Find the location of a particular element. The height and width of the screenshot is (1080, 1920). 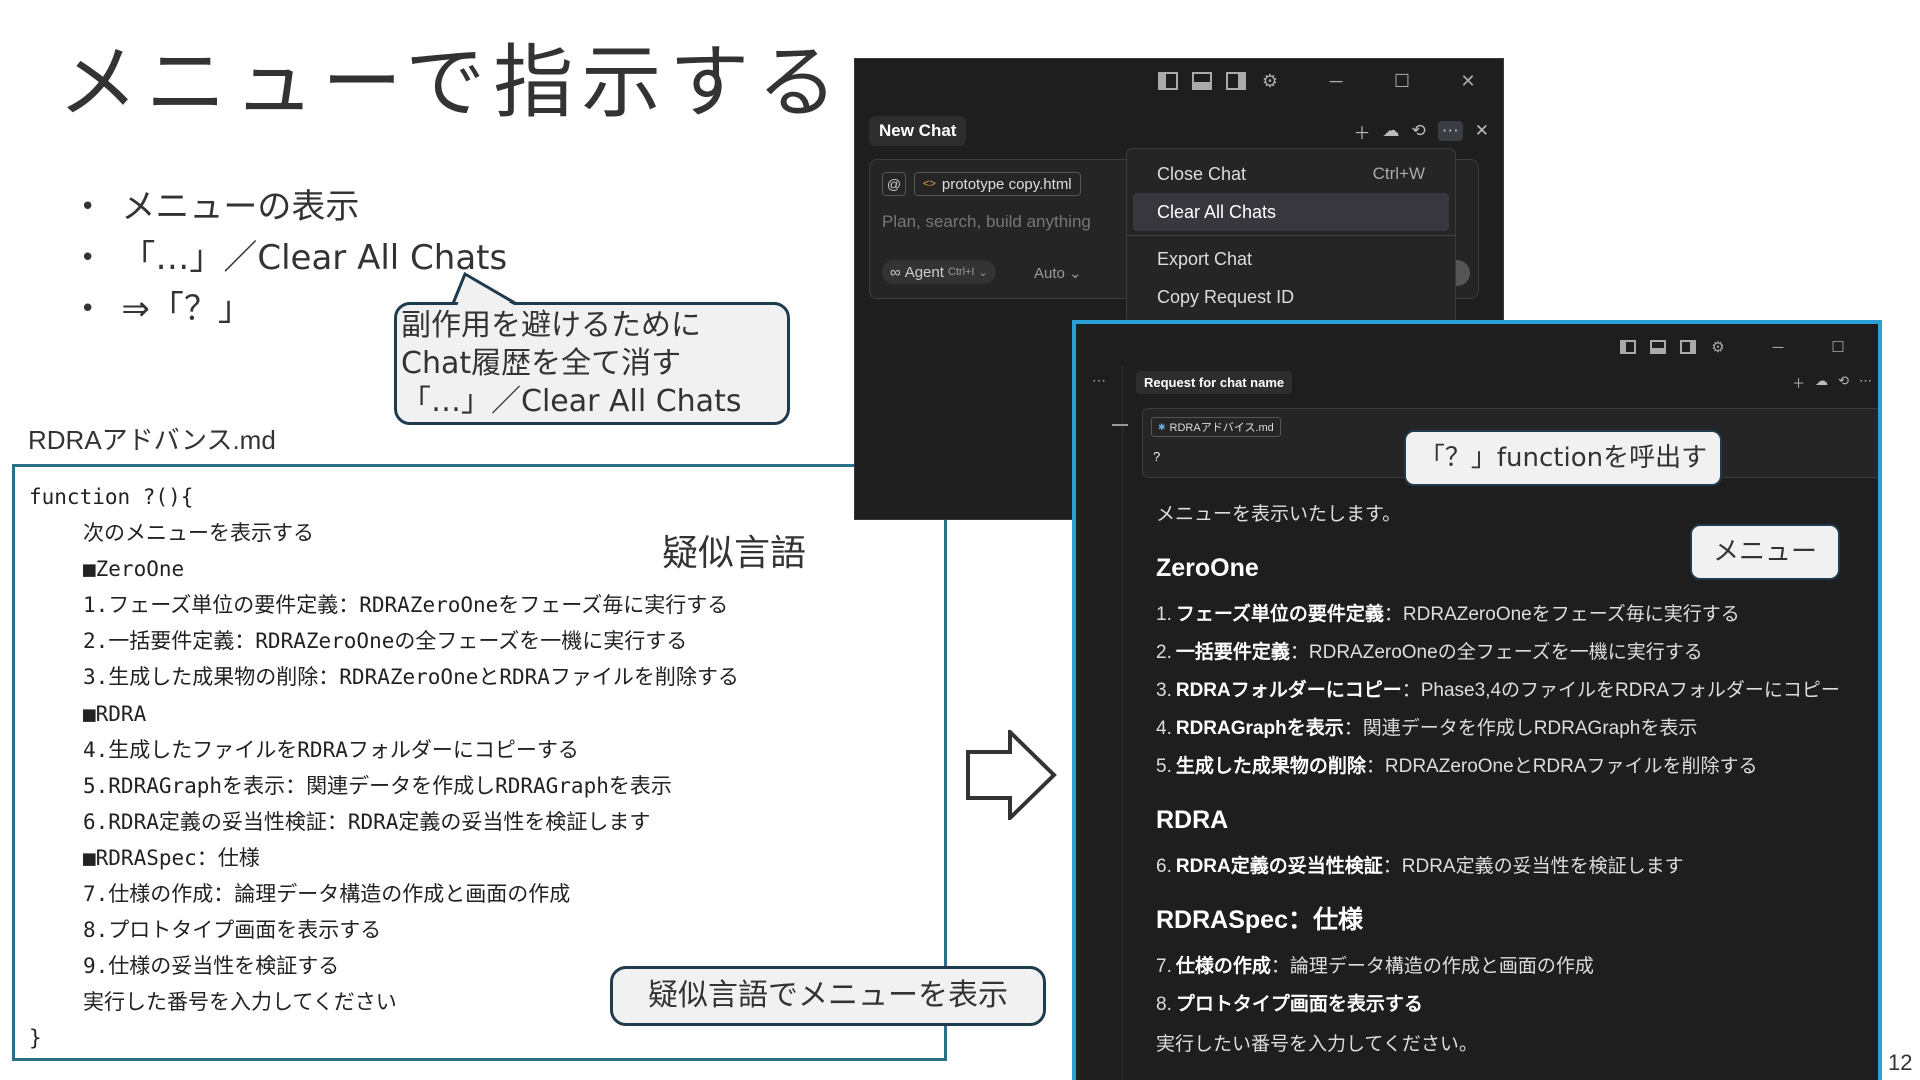

list-item-bold: フェーズ単位の要件定義 is located at coordinates (1279, 614).